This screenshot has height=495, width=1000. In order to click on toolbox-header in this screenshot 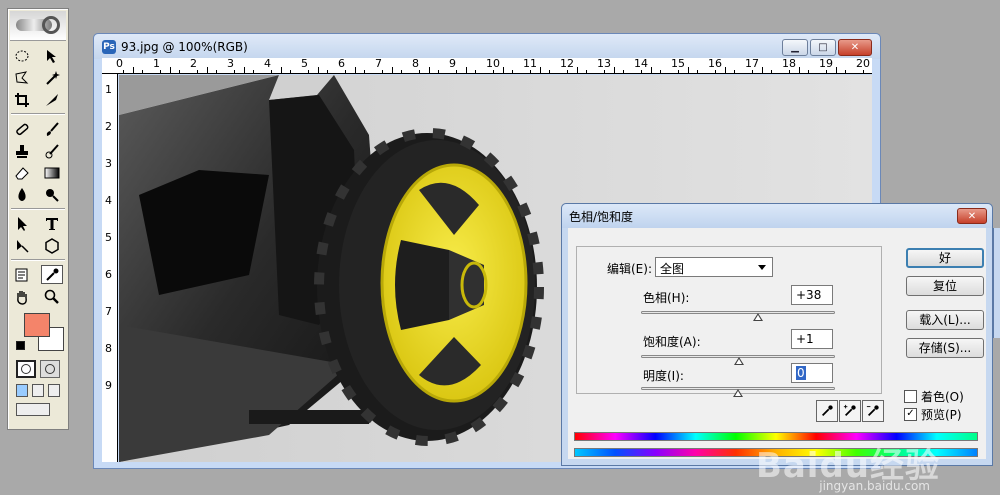, I will do `click(38, 26)`.